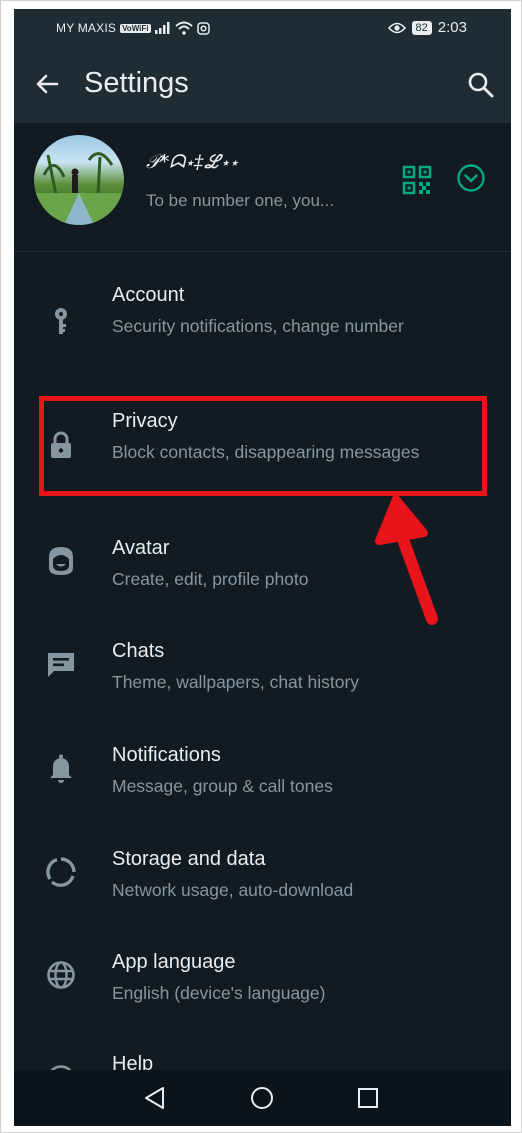 Image resolution: width=522 pixels, height=1133 pixels. Describe the element at coordinates (263, 446) in the screenshot. I see `highlight-box` at that location.